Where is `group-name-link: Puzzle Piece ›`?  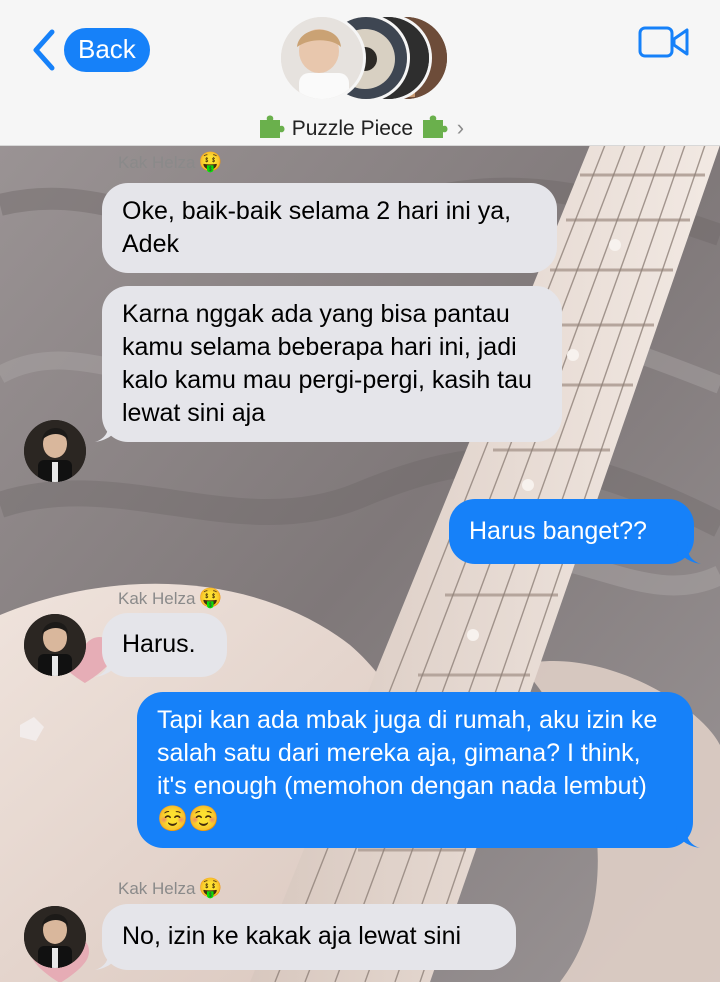 group-name-link: Puzzle Piece › is located at coordinates (360, 126).